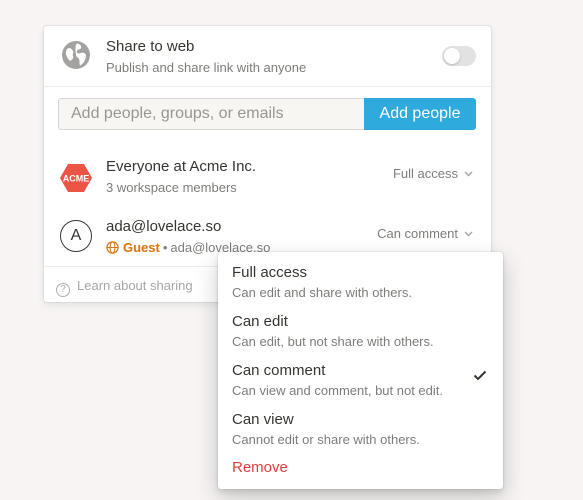  Describe the element at coordinates (322, 292) in the screenshot. I see `menu-item-description: Can edit and share with others.` at that location.